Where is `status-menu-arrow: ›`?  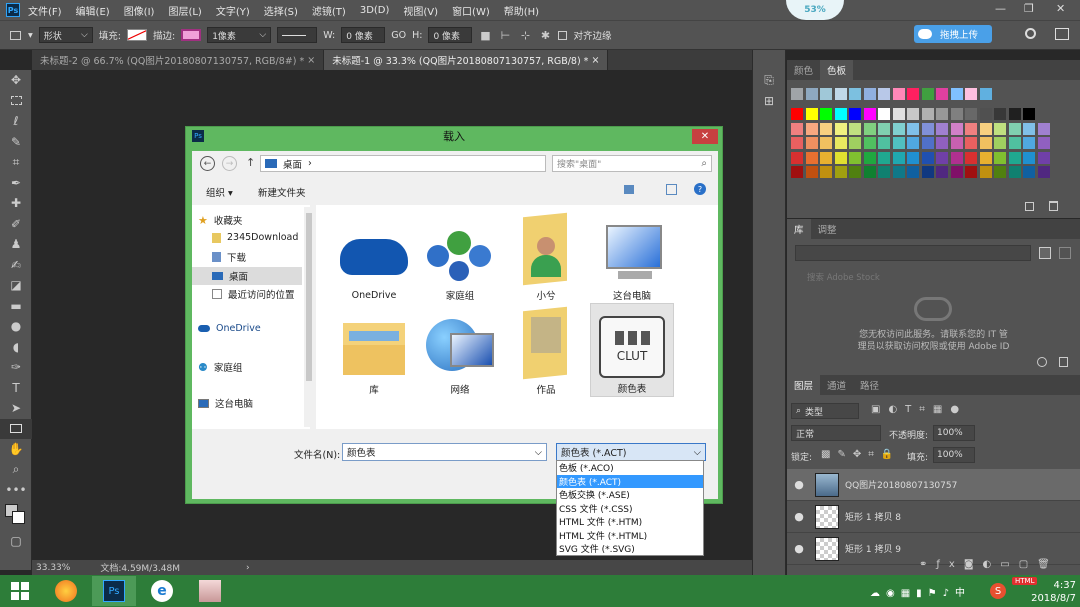 status-menu-arrow: › is located at coordinates (248, 568).